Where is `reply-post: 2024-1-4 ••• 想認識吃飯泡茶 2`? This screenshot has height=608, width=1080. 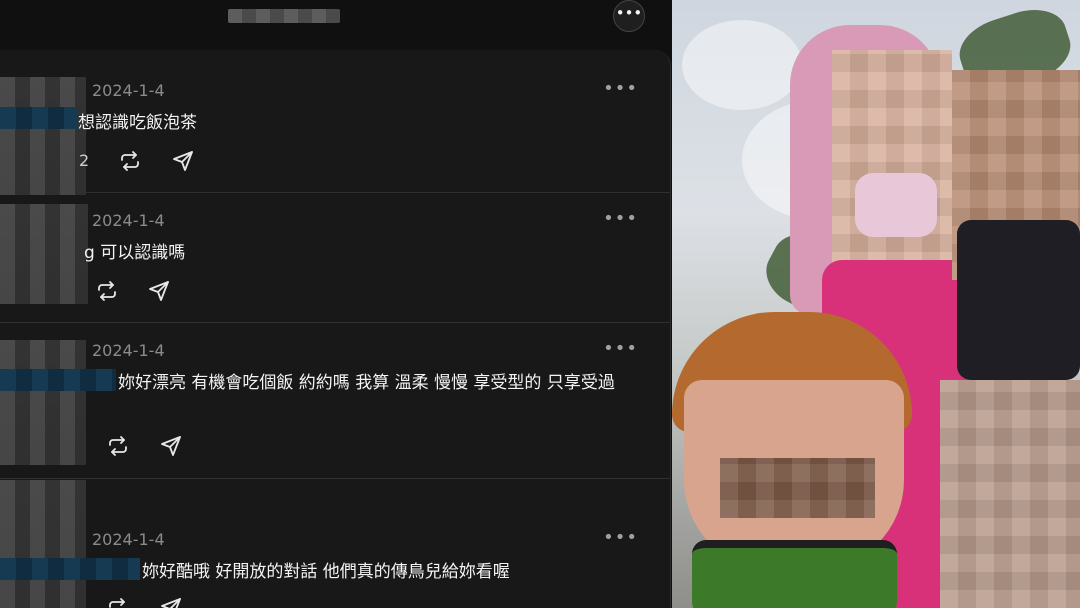 reply-post: 2024-1-4 ••• 想認識吃飯泡茶 2 is located at coordinates (335, 128).